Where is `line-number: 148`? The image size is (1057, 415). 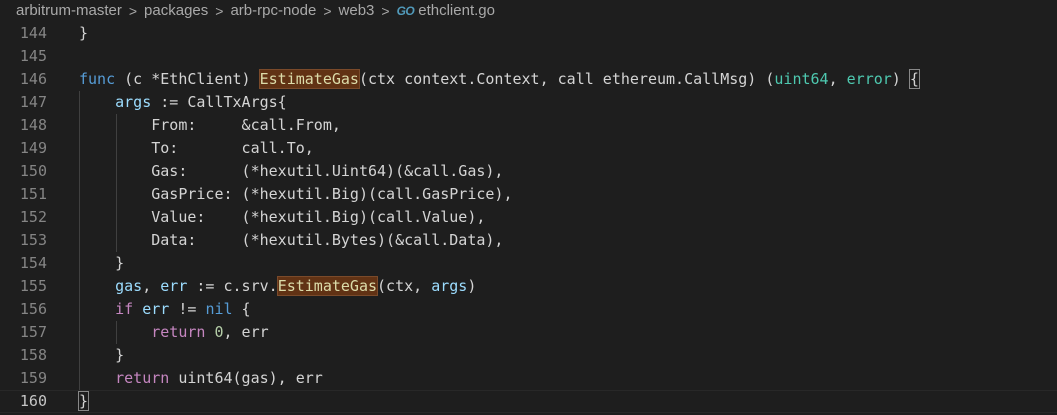
line-number: 148 is located at coordinates (33, 125).